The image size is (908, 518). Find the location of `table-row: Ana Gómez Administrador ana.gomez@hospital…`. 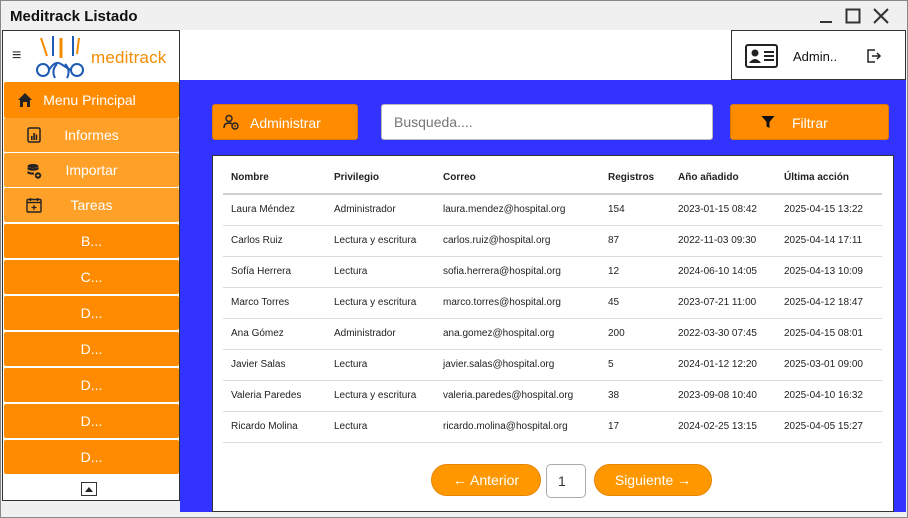

table-row: Ana Gómez Administrador ana.gomez@hospital… is located at coordinates (552, 334).